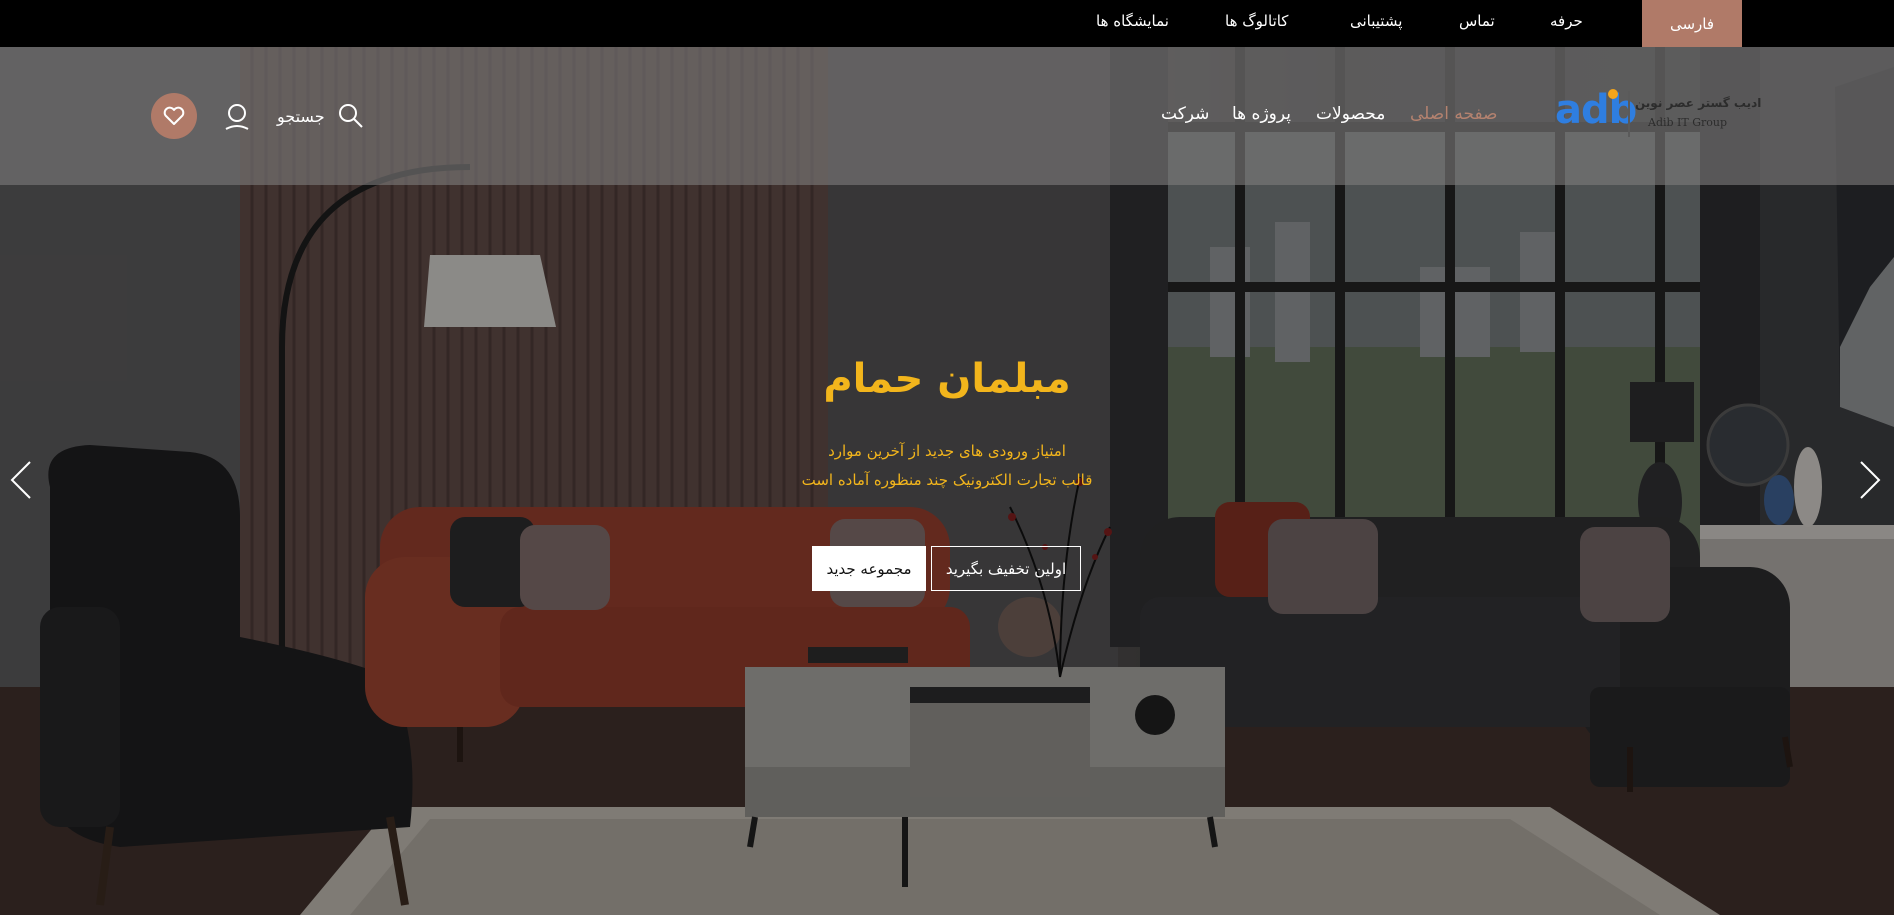  Describe the element at coordinates (1698, 103) in the screenshot. I see `logo-name-fa: ادیب گستر عصر نوین` at that location.